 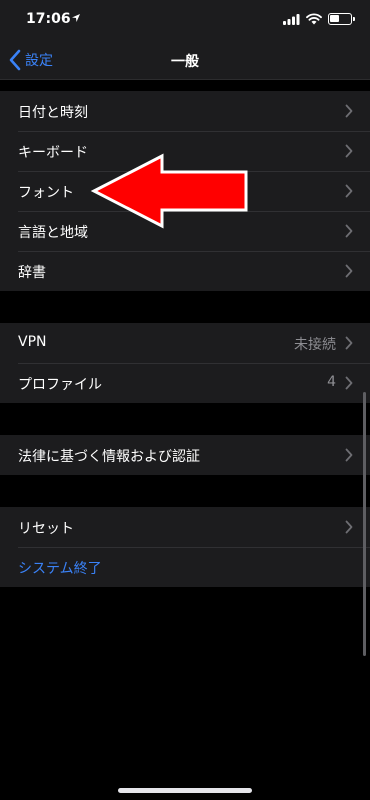 I want to click on row-legal-regulatory: 法律に基づく情報および認証, so click(x=185, y=455).